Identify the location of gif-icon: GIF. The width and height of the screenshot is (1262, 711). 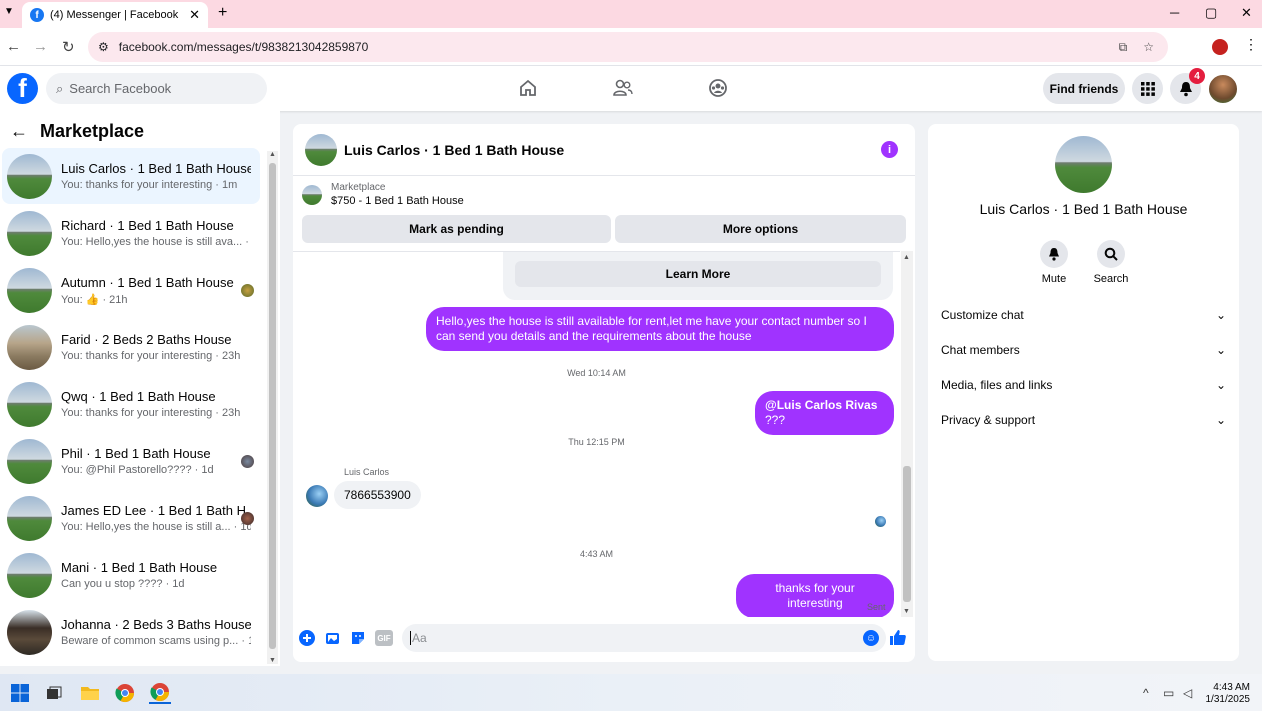
(384, 638).